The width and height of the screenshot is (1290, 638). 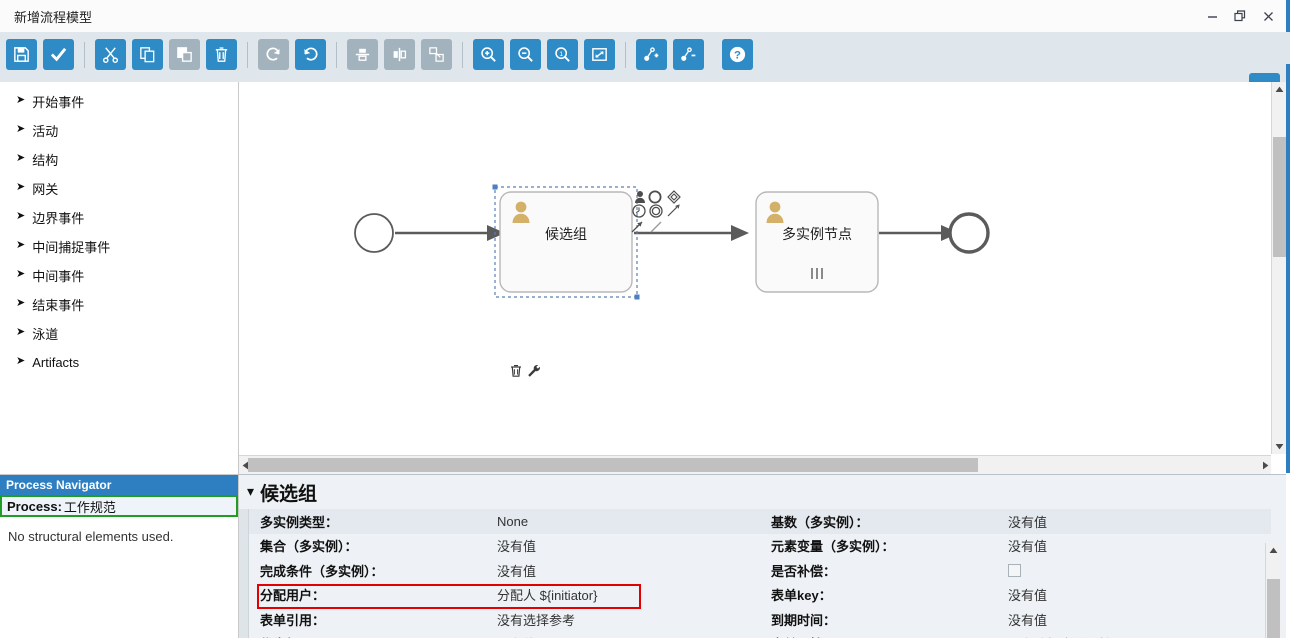 What do you see at coordinates (817, 273) in the screenshot?
I see `parallel-multi-instance-marker` at bounding box center [817, 273].